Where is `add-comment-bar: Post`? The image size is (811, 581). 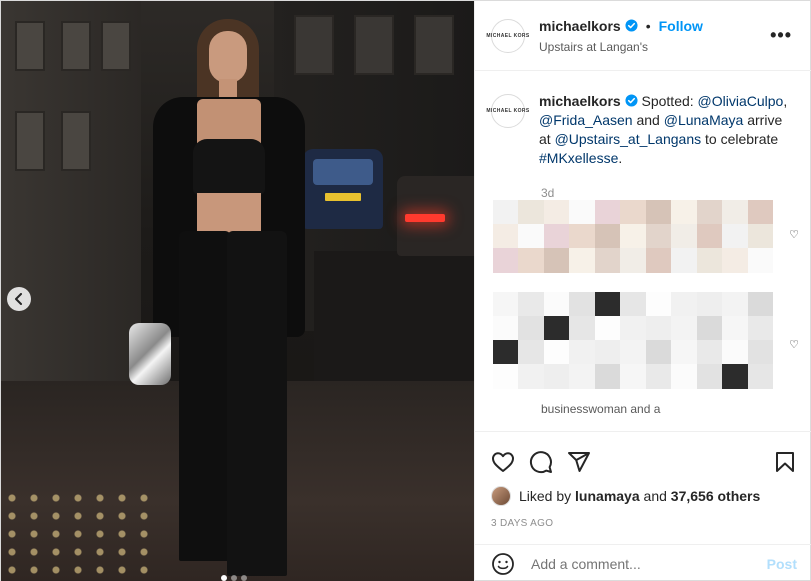
add-comment-bar: Post is located at coordinates (643, 562).